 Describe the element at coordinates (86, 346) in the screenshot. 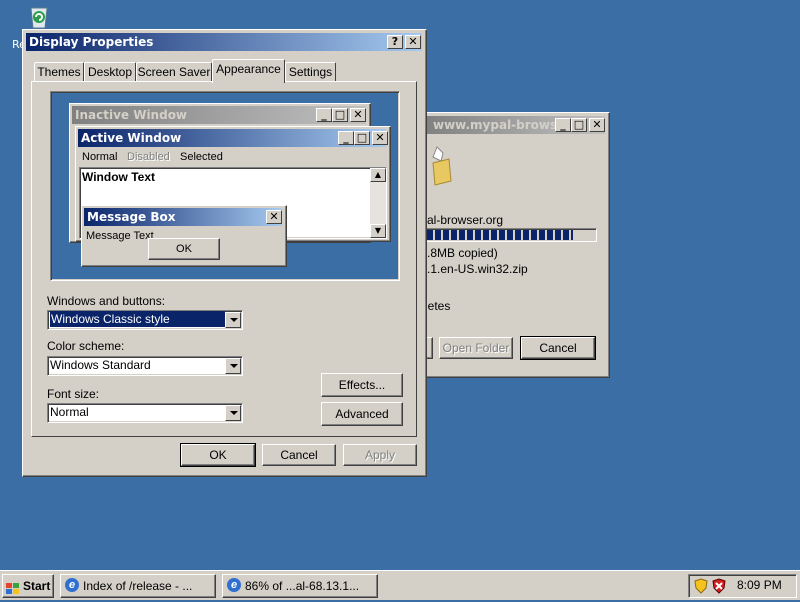

I see `color-scheme-label: Color scheme:` at that location.